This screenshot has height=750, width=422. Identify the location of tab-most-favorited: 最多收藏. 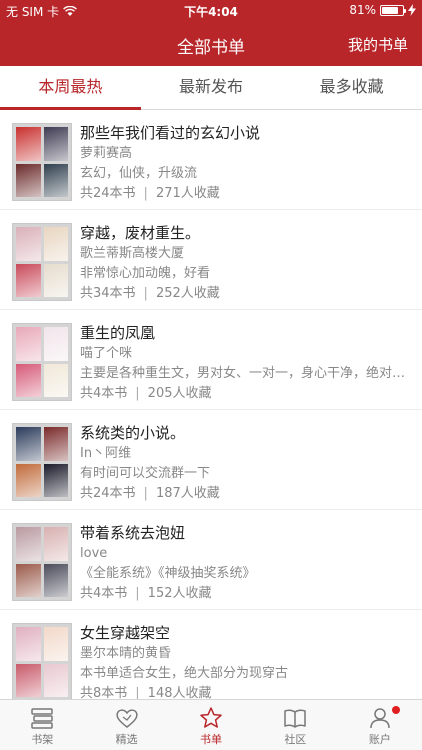
(351, 87).